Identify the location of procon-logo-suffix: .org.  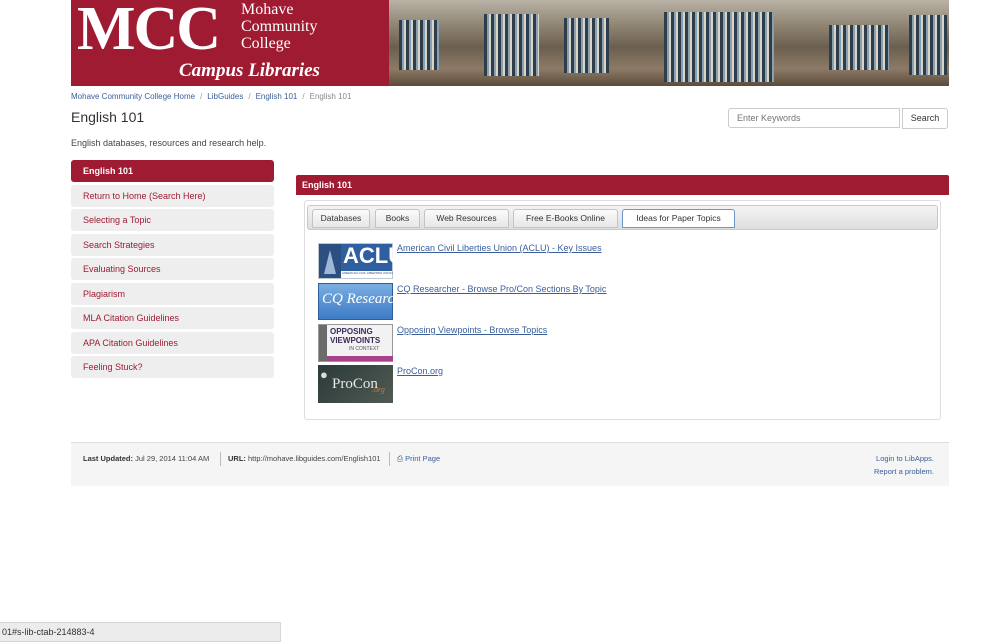
(378, 389).